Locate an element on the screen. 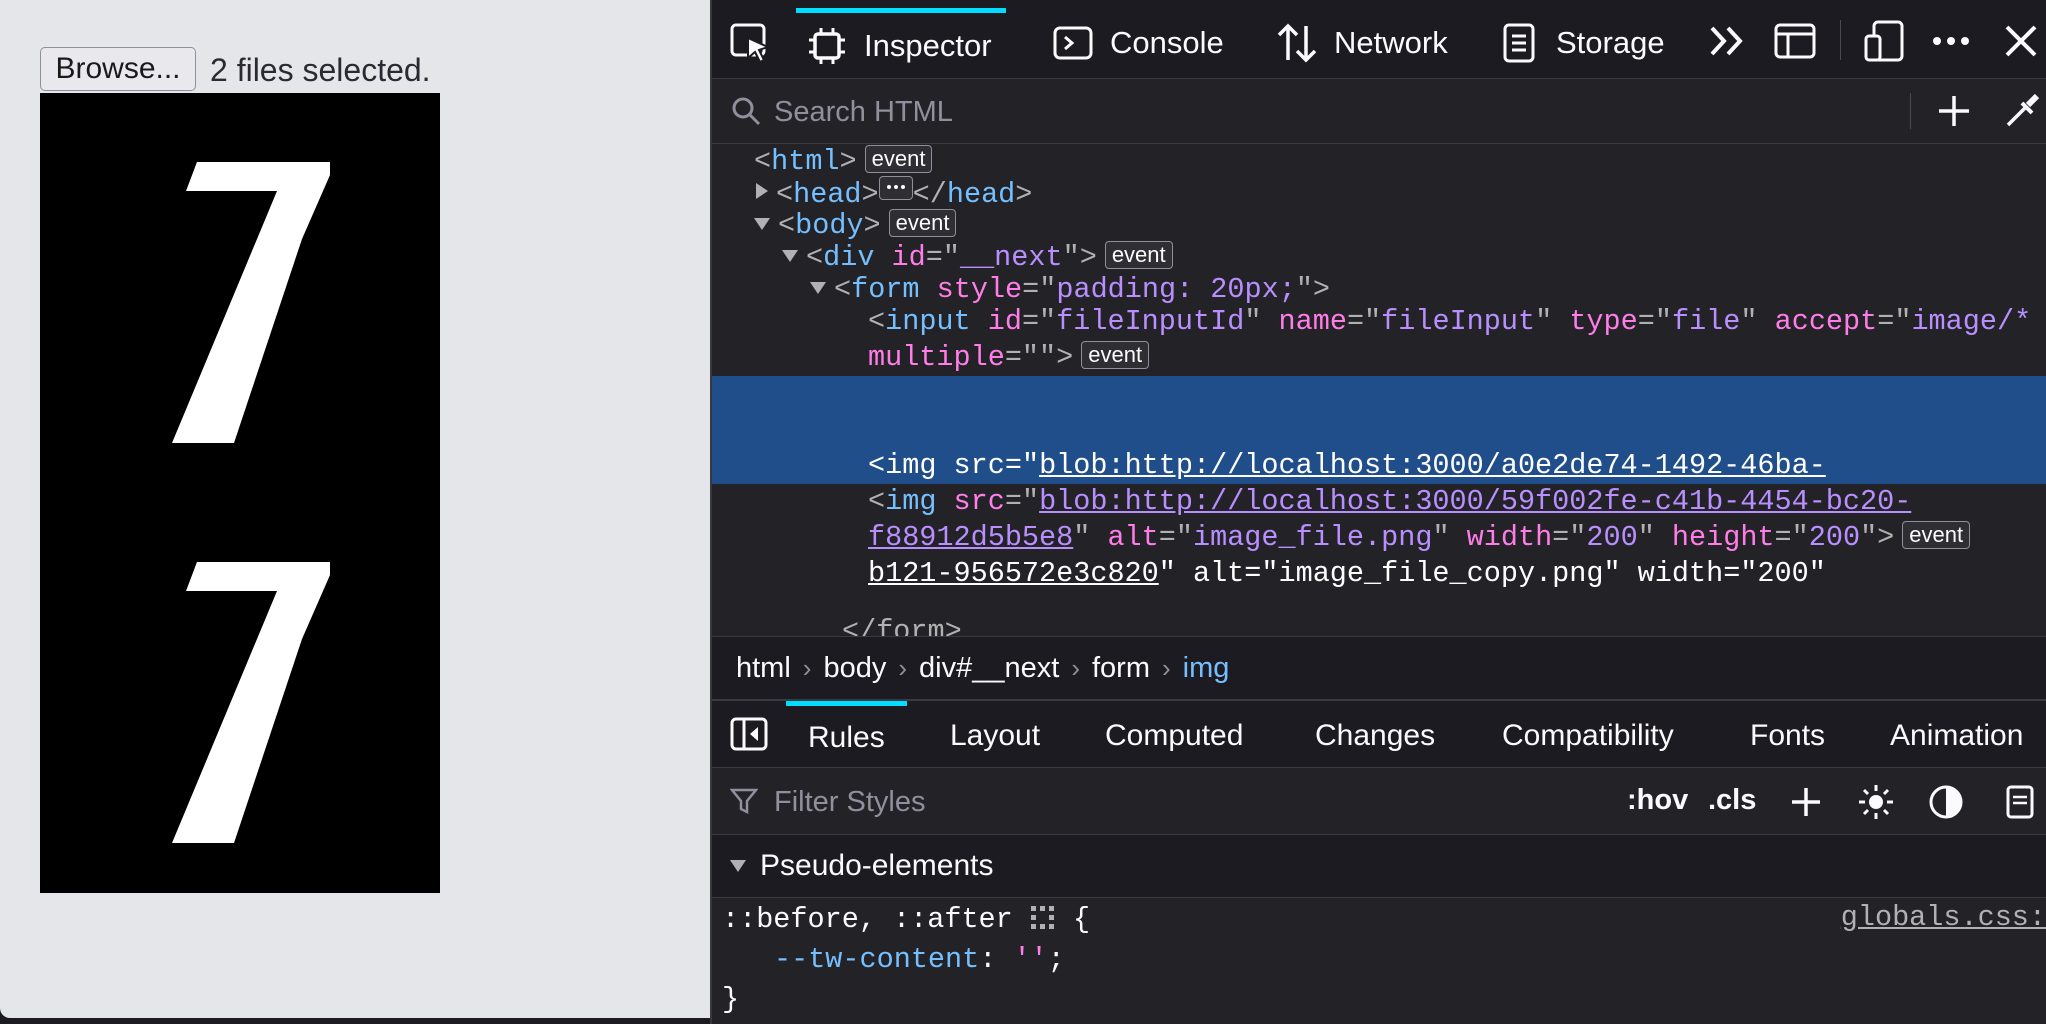 The height and width of the screenshot is (1024, 2046). add-rule-icon is located at coordinates (1806, 802).